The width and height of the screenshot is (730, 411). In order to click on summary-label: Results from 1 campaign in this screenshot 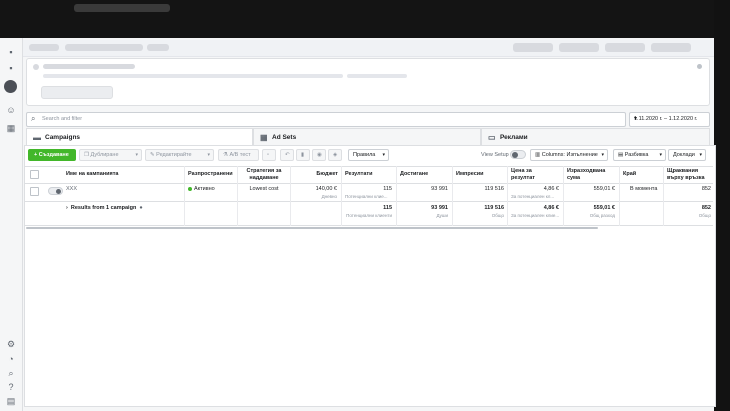, I will do `click(103, 208)`.